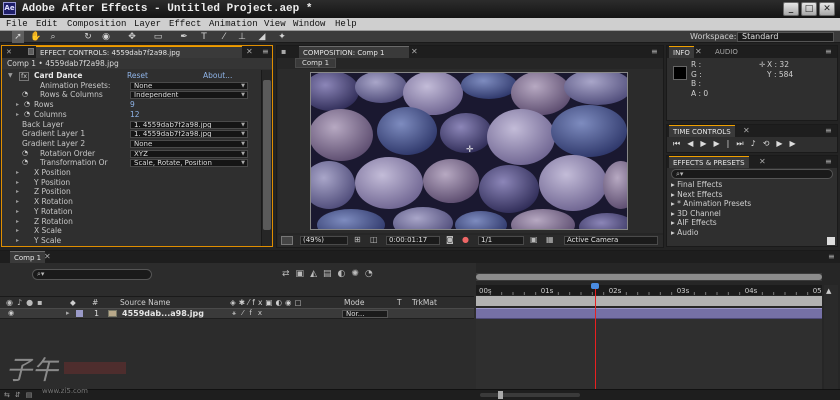  Describe the element at coordinates (743, 143) in the screenshot. I see `last-frame-icon: ⏭` at that location.